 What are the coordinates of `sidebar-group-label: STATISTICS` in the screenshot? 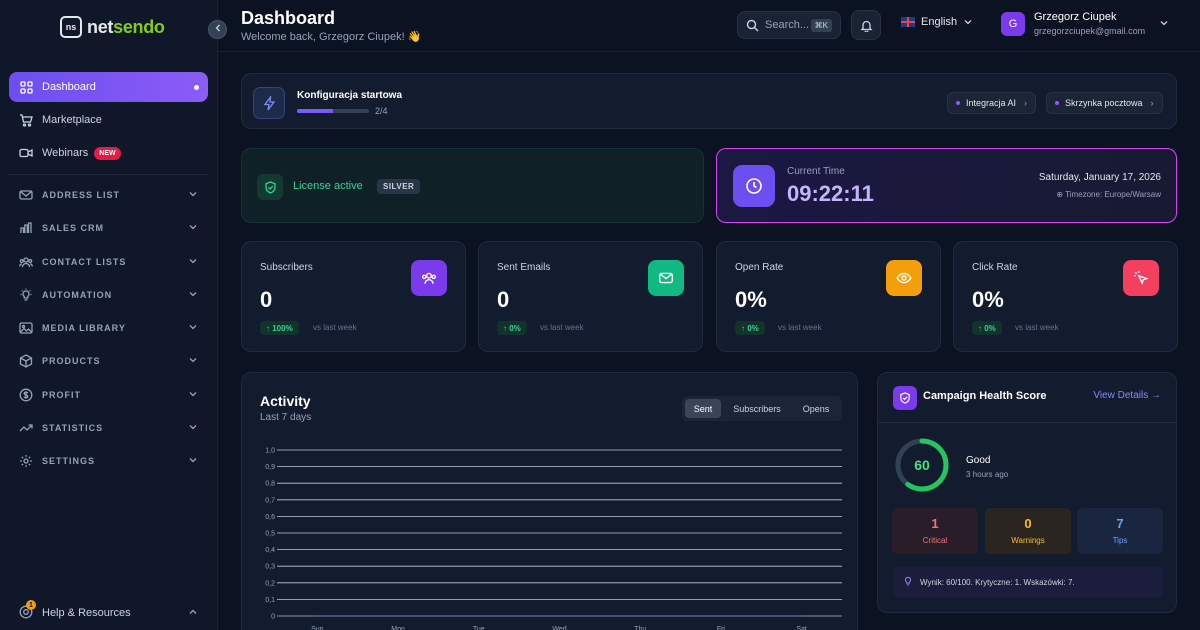 It's located at (73, 428).